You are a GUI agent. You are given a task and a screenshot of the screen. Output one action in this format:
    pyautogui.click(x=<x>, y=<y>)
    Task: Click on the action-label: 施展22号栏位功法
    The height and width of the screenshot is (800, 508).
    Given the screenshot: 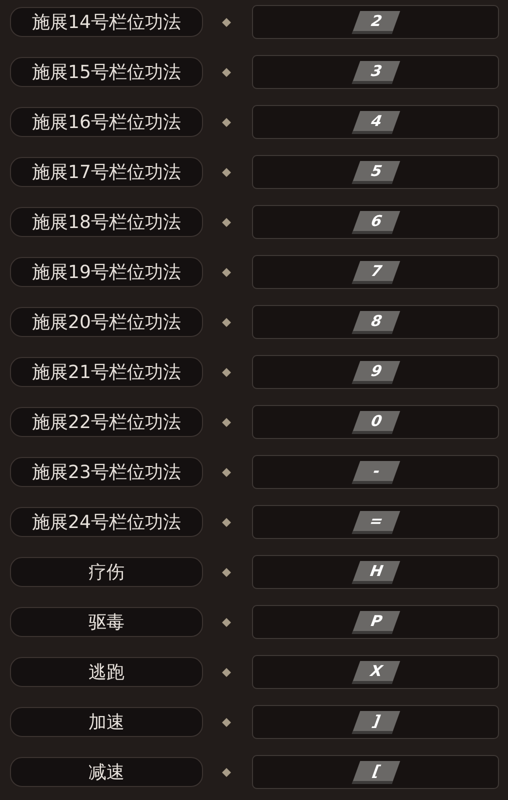 What is the action you would take?
    pyautogui.click(x=106, y=422)
    